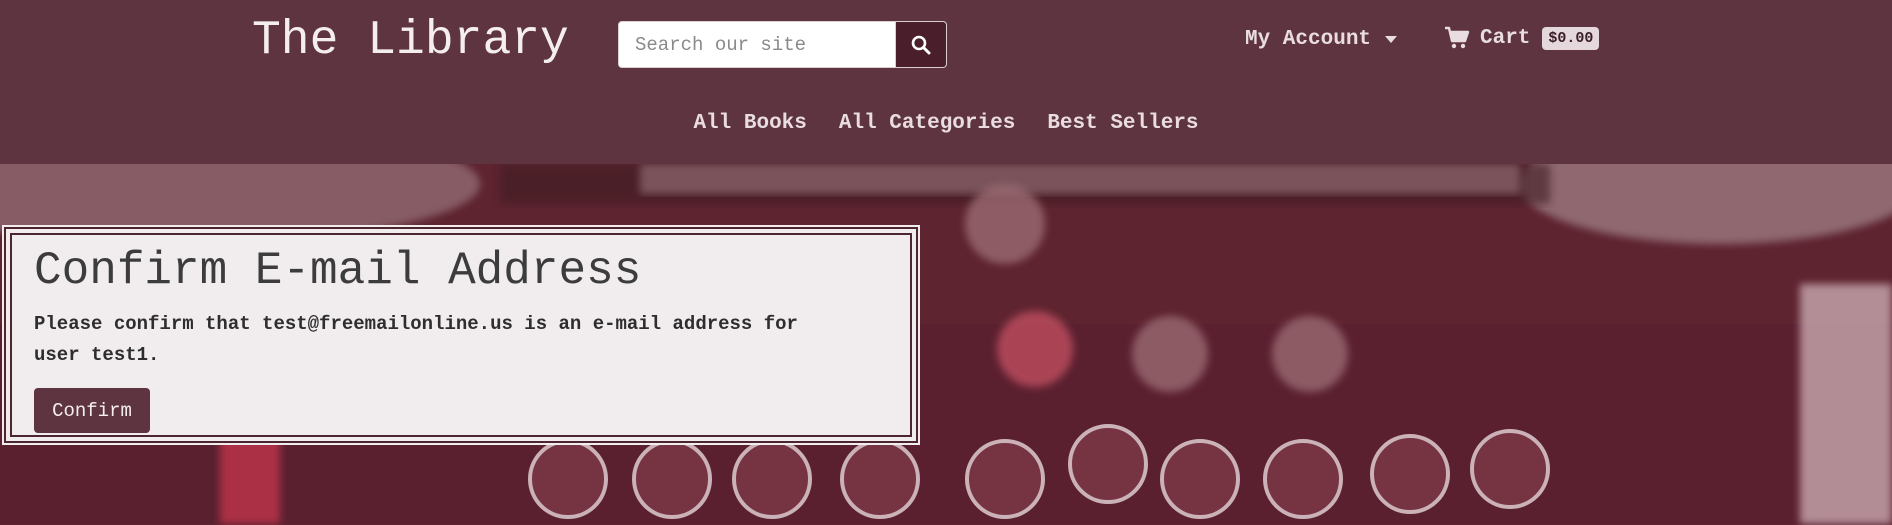 The width and height of the screenshot is (1892, 525). I want to click on site-brand: The Library, so click(410, 41).